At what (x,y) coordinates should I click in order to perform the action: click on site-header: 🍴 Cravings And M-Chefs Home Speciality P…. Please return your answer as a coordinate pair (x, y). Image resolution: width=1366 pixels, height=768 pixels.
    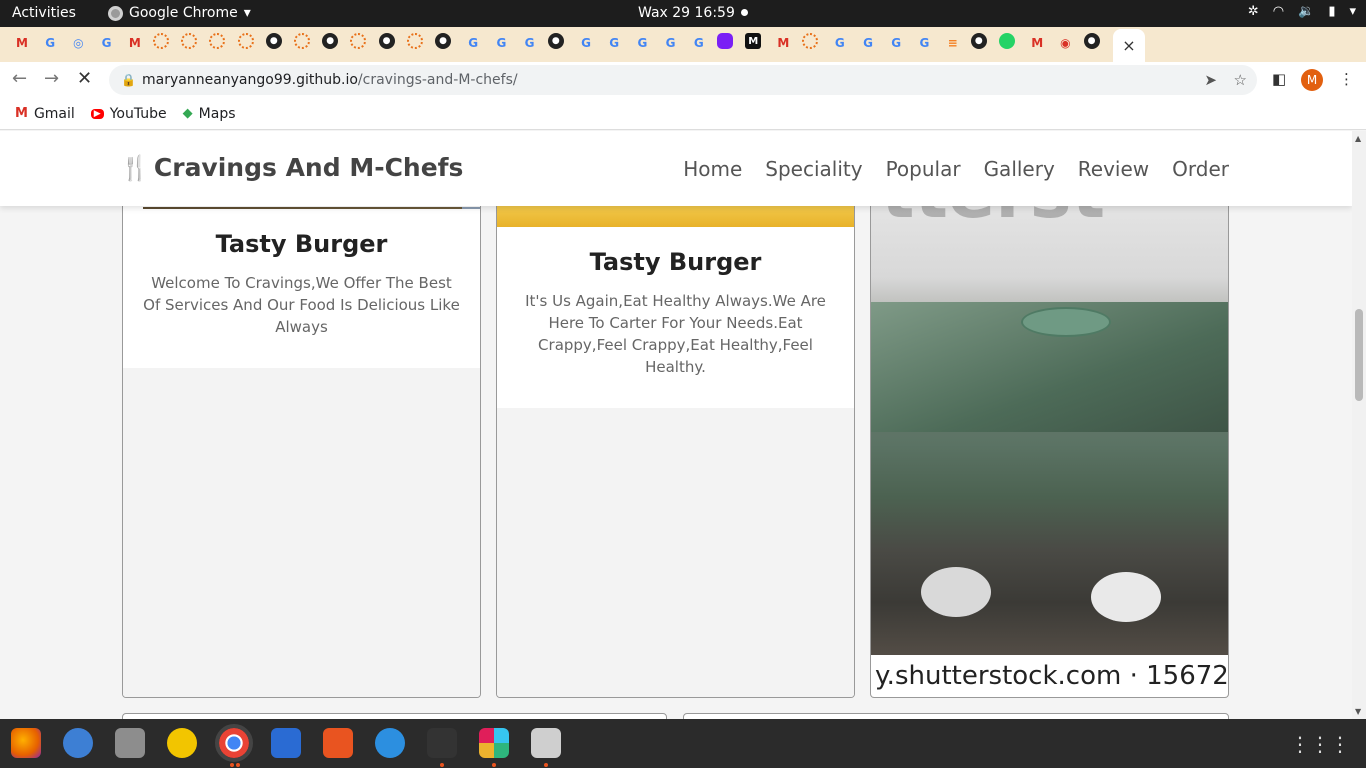
    Looking at the image, I should click on (676, 168).